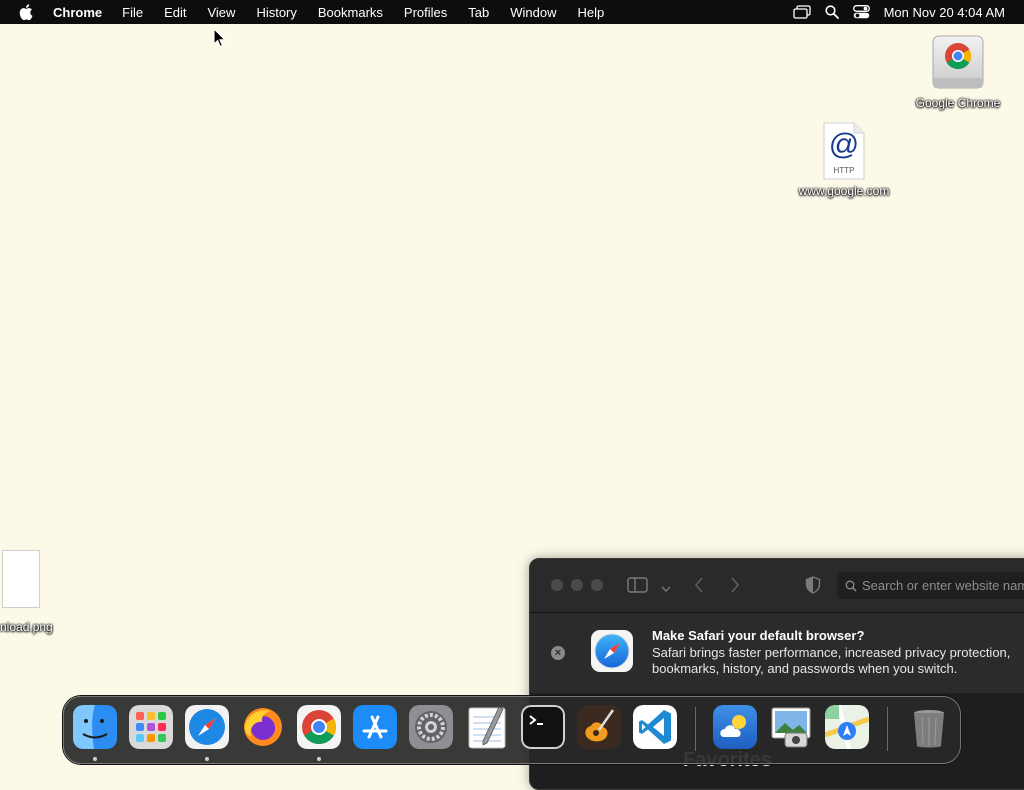  I want to click on dock-system-settings, so click(431, 727).